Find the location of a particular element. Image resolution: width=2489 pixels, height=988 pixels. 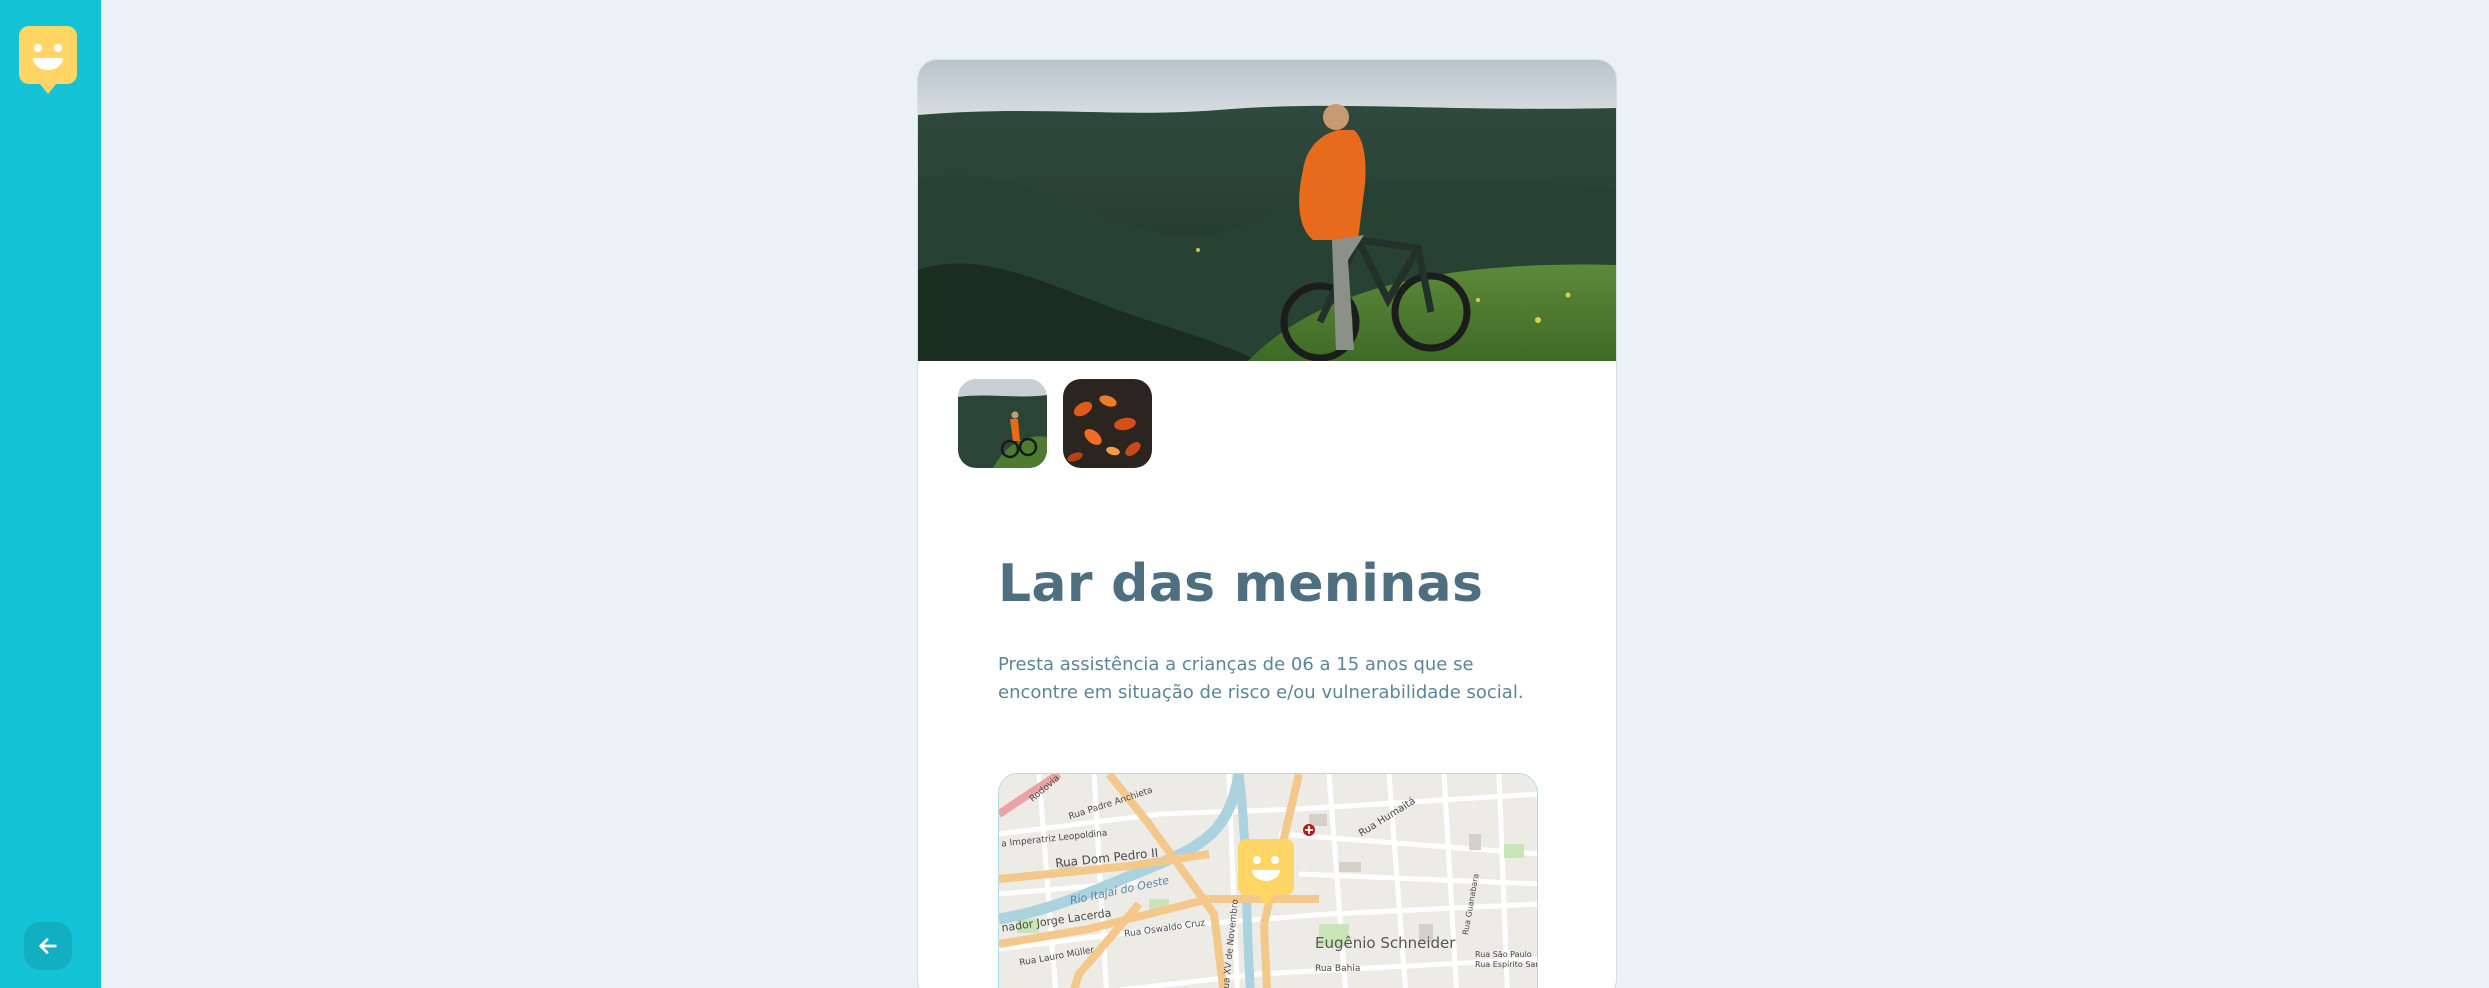

sidebar is located at coordinates (50, 494).